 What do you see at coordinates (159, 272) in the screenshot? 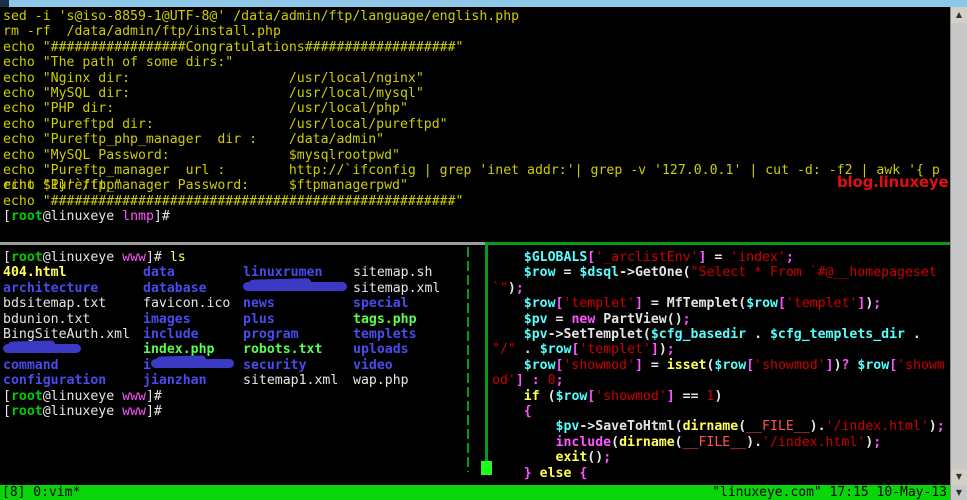
I see `file-name: data` at bounding box center [159, 272].